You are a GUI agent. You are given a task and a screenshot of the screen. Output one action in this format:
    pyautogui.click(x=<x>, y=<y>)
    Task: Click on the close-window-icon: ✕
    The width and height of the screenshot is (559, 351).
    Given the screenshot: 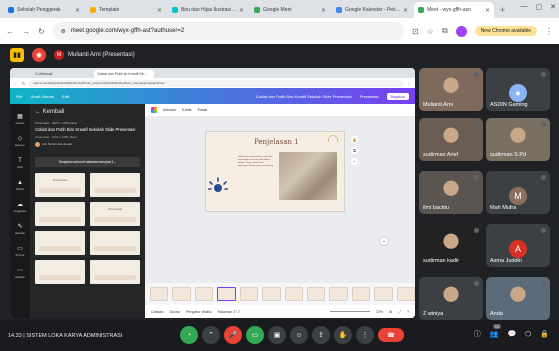 What is the action you would take?
    pyautogui.click(x=553, y=7)
    